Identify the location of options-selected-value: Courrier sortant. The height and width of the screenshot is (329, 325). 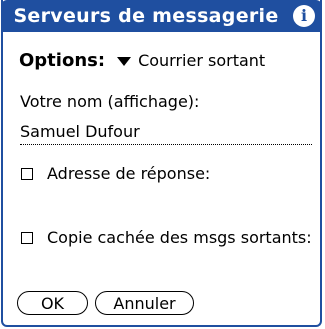
(202, 60).